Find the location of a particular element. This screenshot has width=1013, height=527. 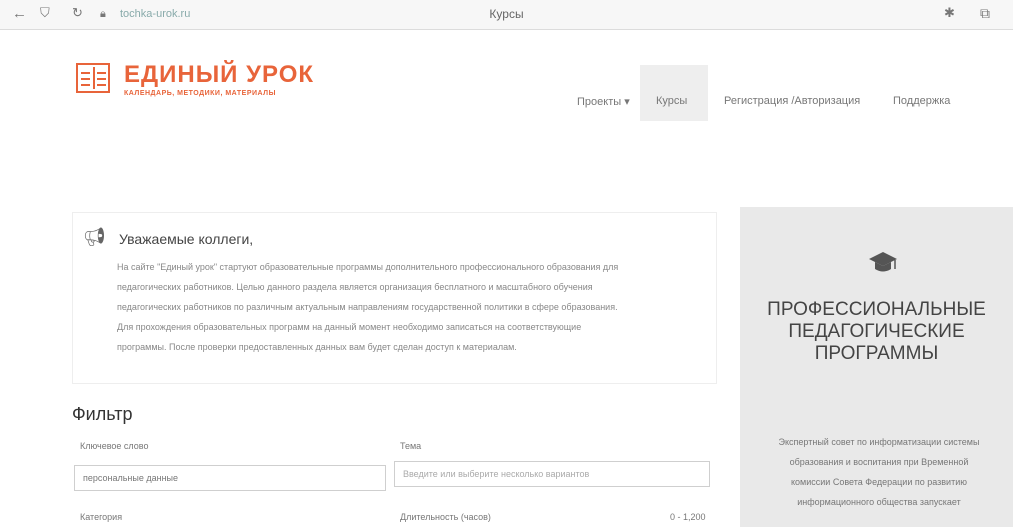

menu-active-highlight is located at coordinates (674, 93).